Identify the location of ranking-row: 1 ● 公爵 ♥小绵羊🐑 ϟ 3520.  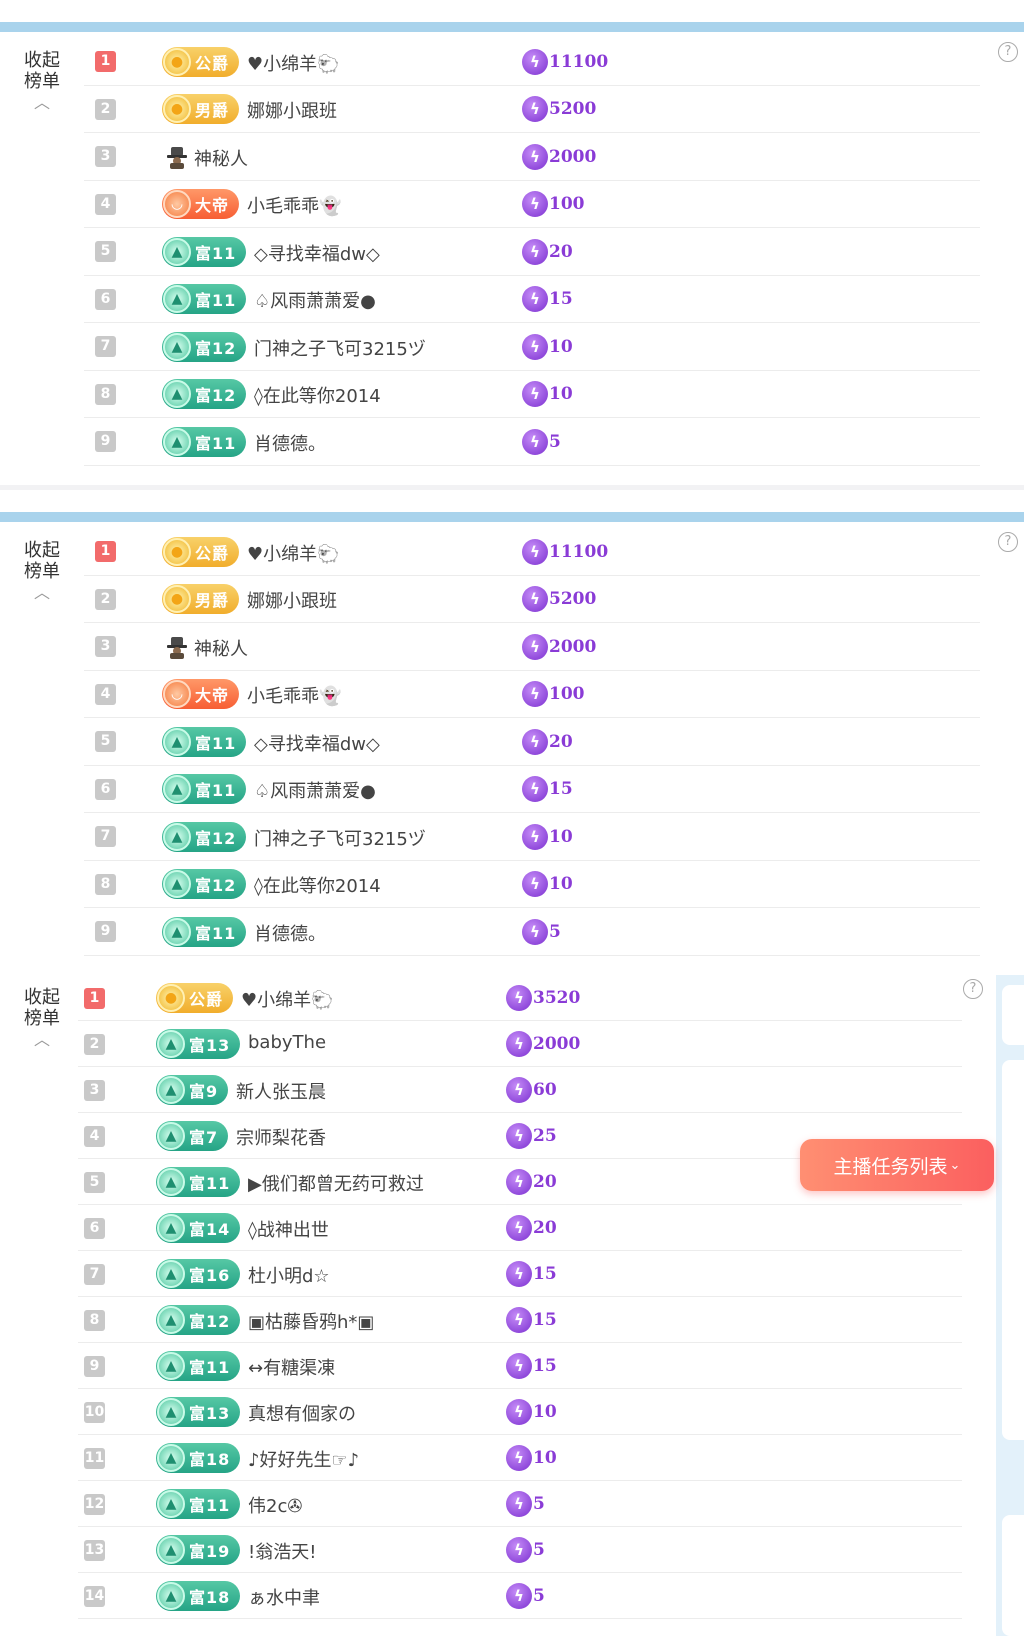
(520, 998).